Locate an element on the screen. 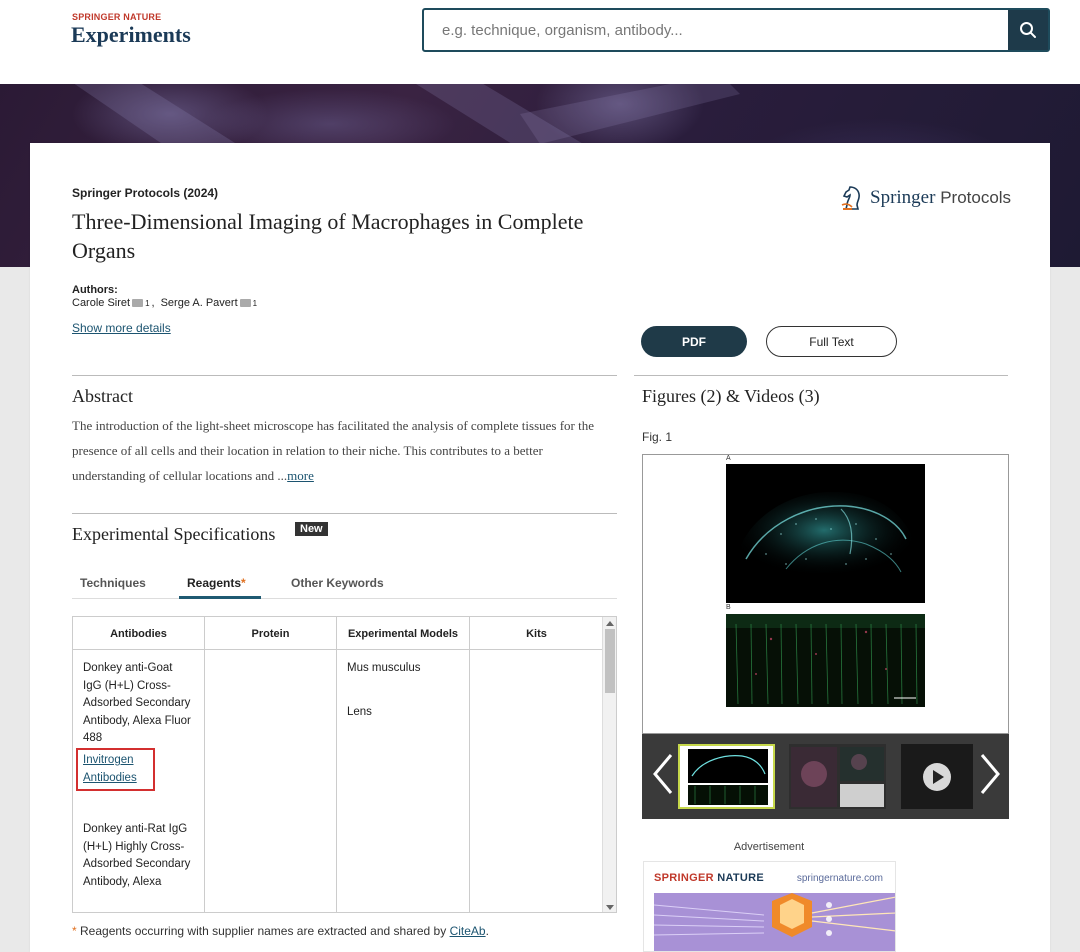 The image size is (1080, 952). figure-panel-b is located at coordinates (825, 660).